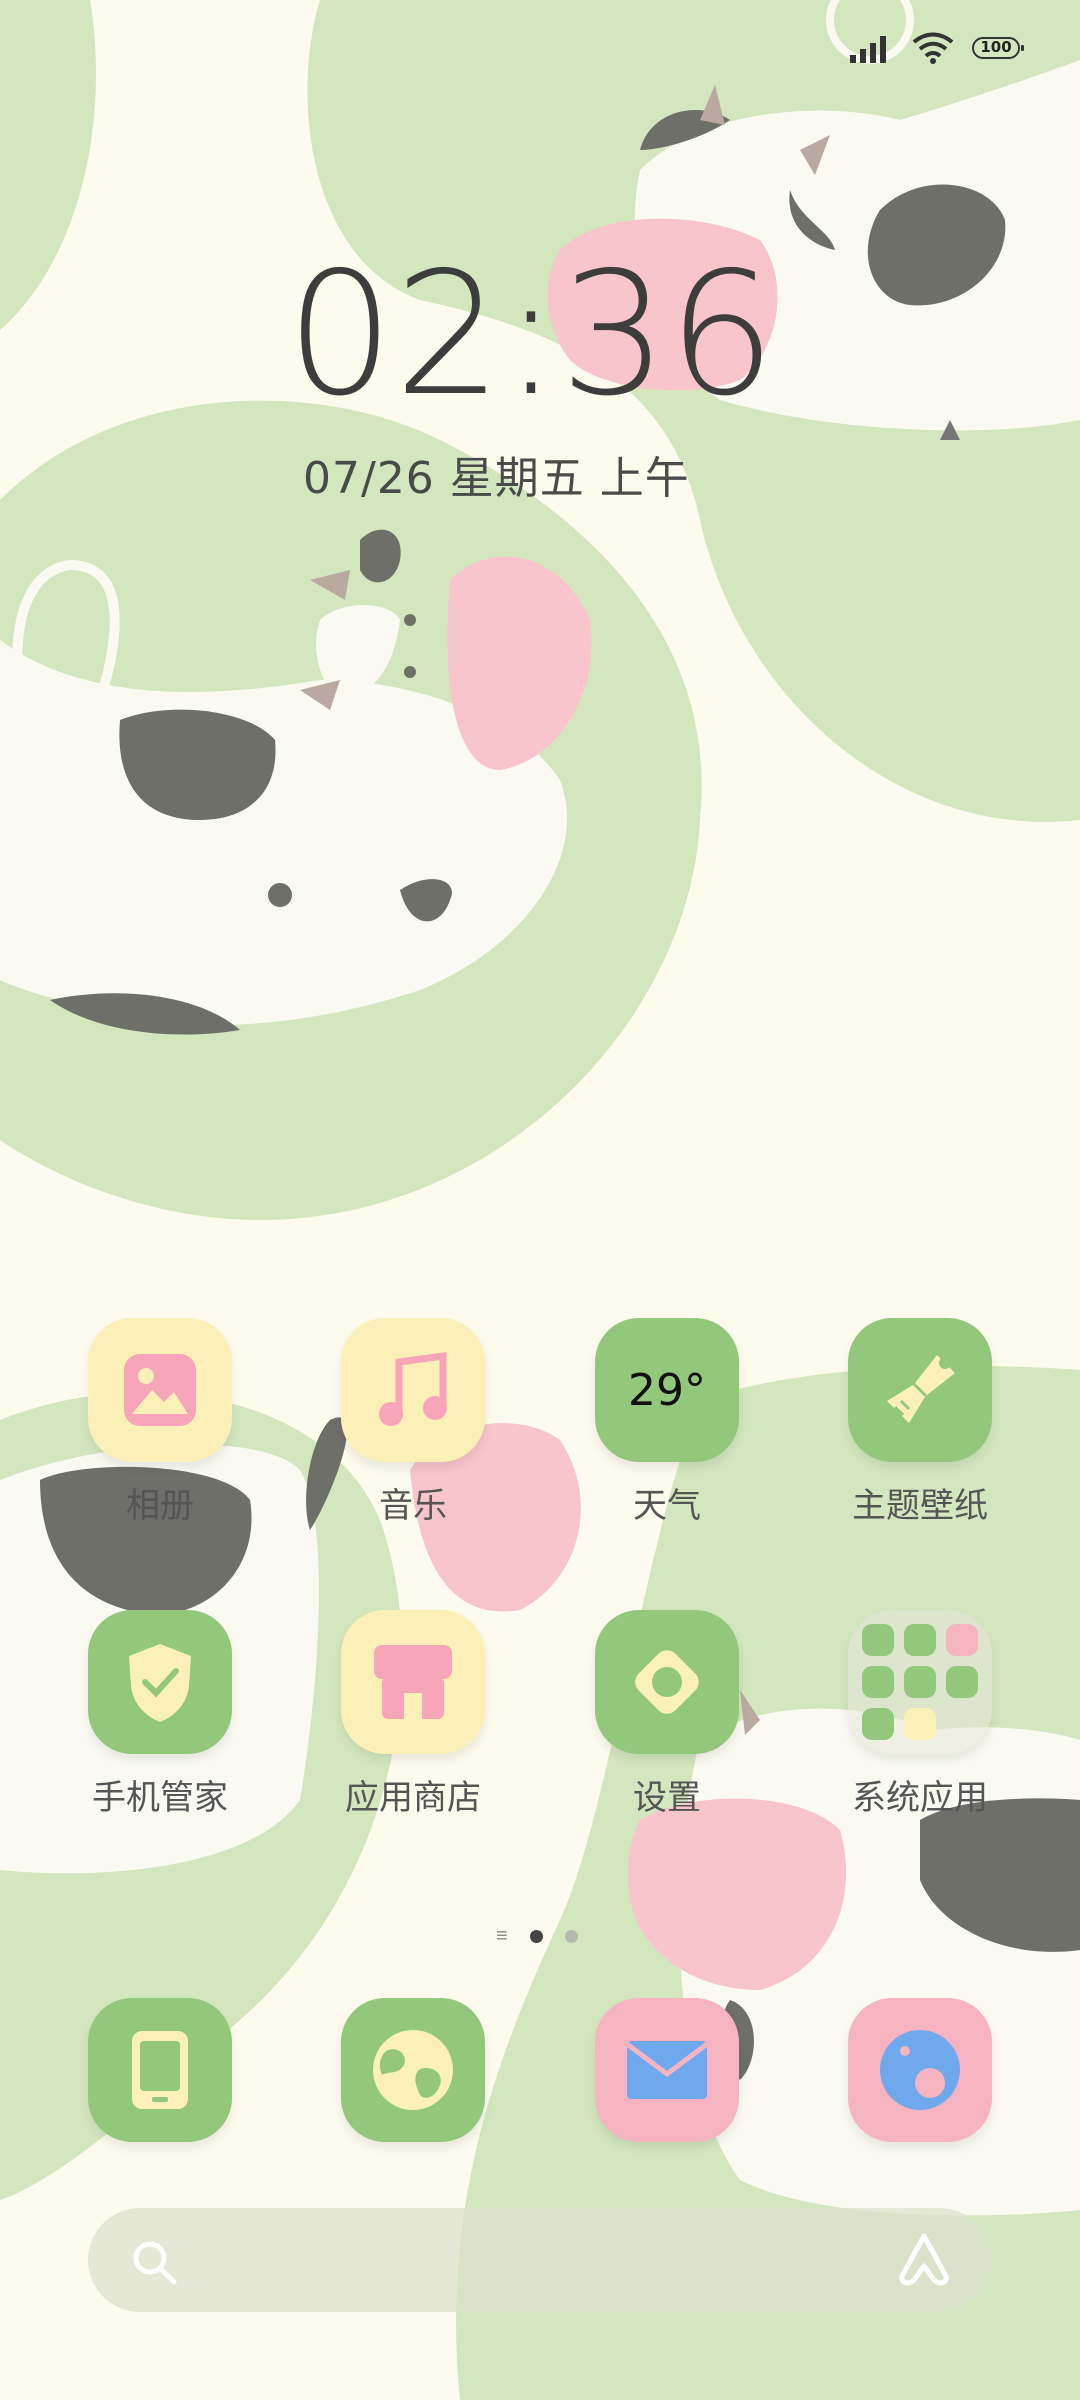 The width and height of the screenshot is (1080, 2400). What do you see at coordinates (962, 1682) in the screenshot?
I see `gamepad-icon` at bounding box center [962, 1682].